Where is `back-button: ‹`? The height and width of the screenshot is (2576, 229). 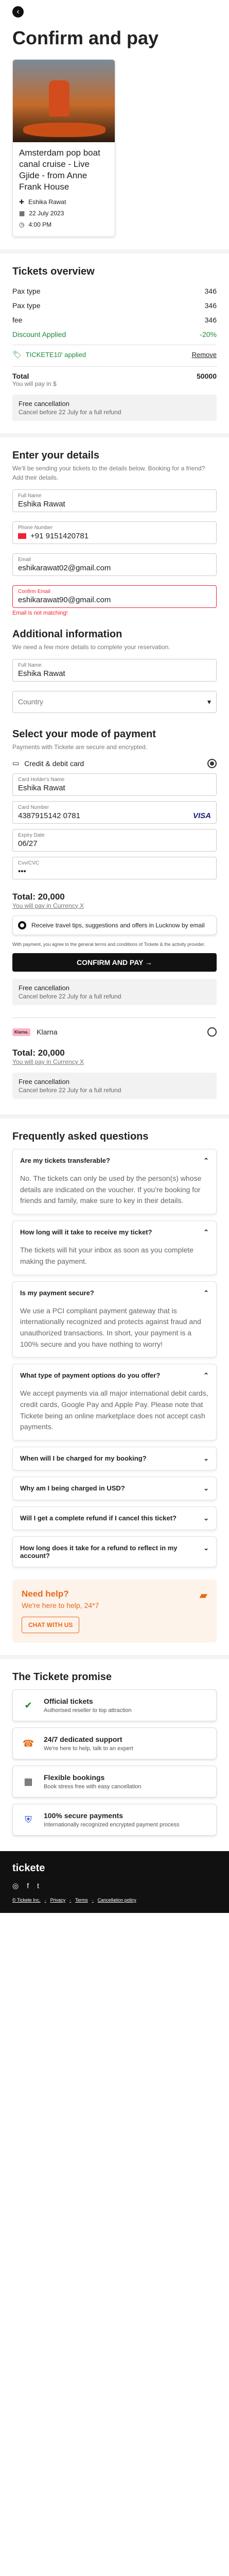
back-button: ‹ is located at coordinates (18, 12).